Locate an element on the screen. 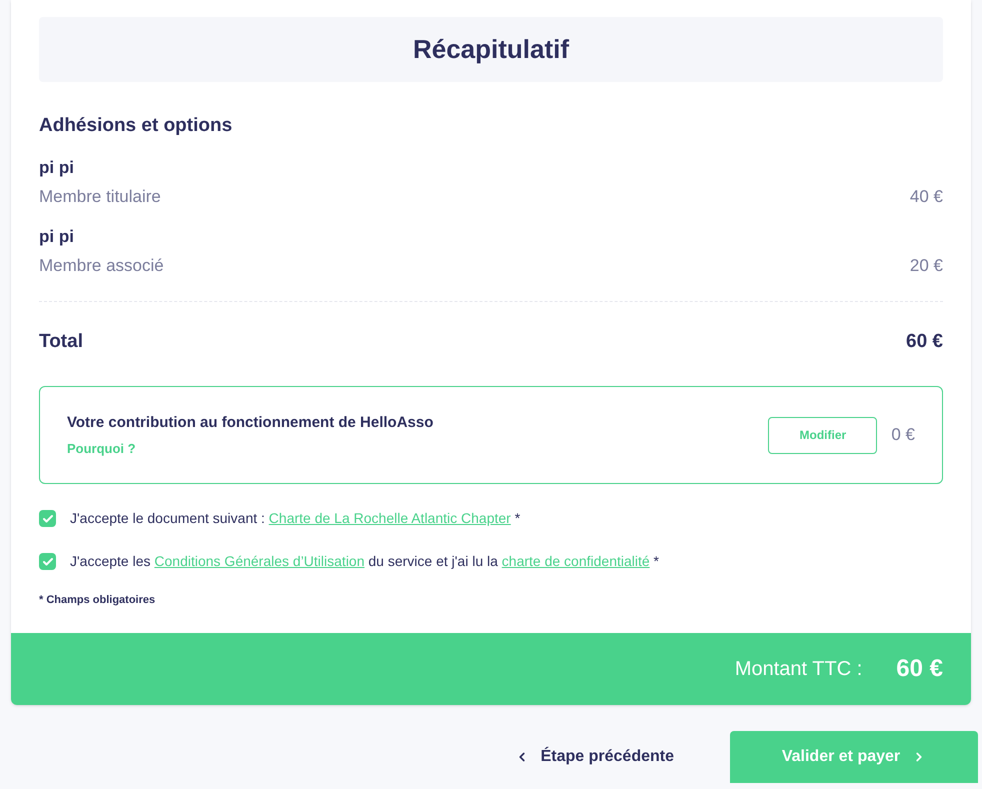 This screenshot has height=789, width=982. membership-price: 40 € is located at coordinates (926, 197).